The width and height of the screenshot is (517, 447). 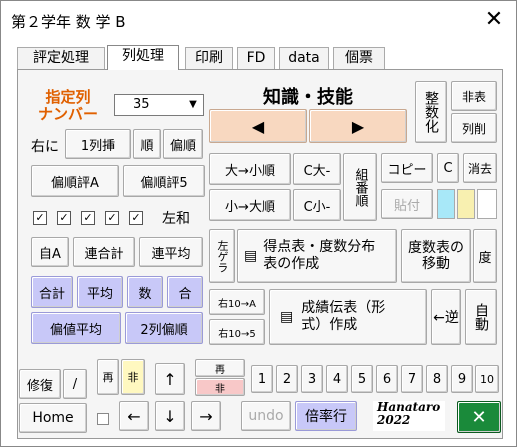 I want to click on signature: Hanataro 2022, so click(x=409, y=416).